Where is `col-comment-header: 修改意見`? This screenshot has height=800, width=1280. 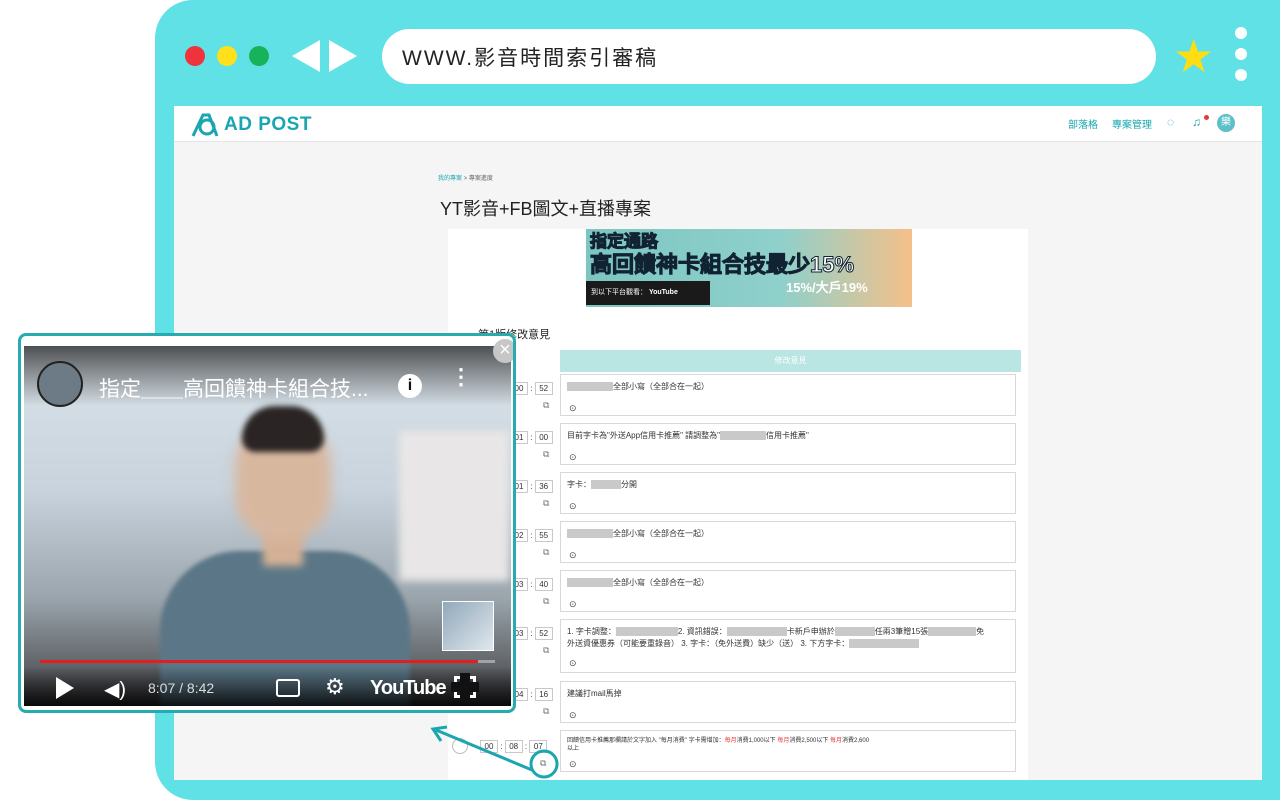
col-comment-header: 修改意見 is located at coordinates (790, 360).